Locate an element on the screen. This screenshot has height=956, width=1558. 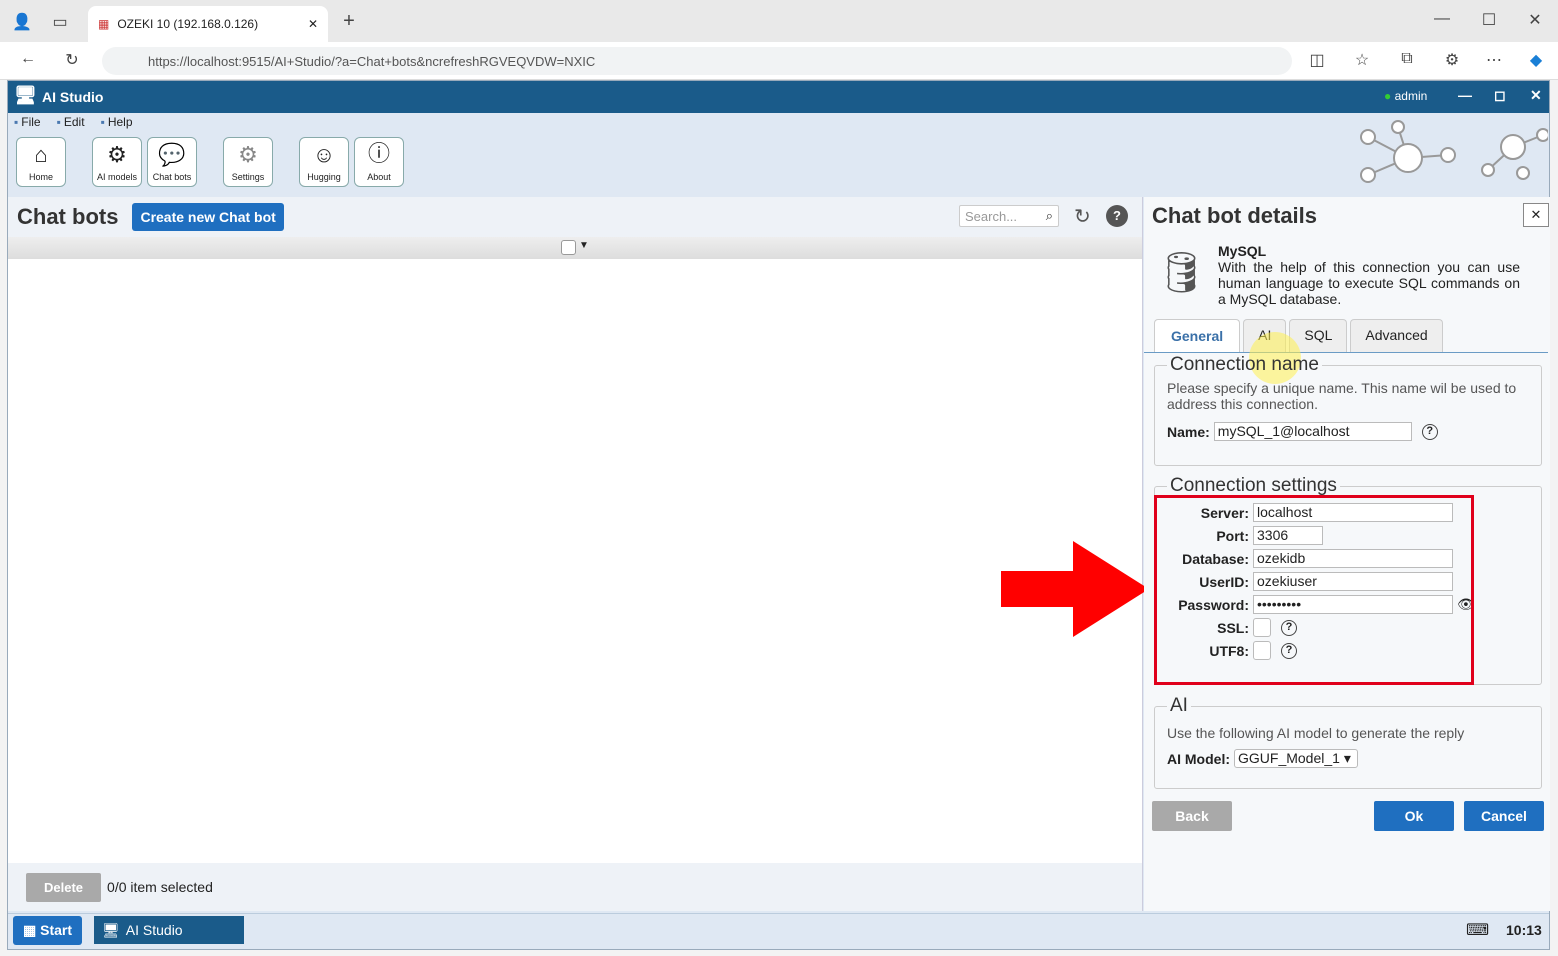
ozeki-favicon-icon: ▦ is located at coordinates (104, 24).